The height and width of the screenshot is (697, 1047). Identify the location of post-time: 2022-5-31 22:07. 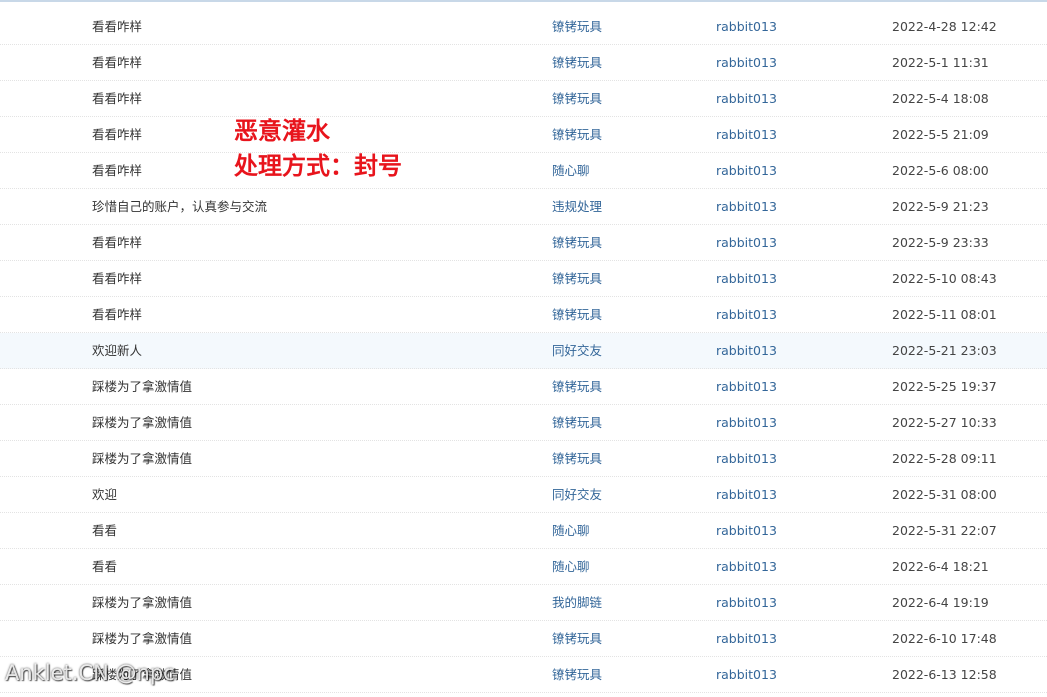
(944, 530).